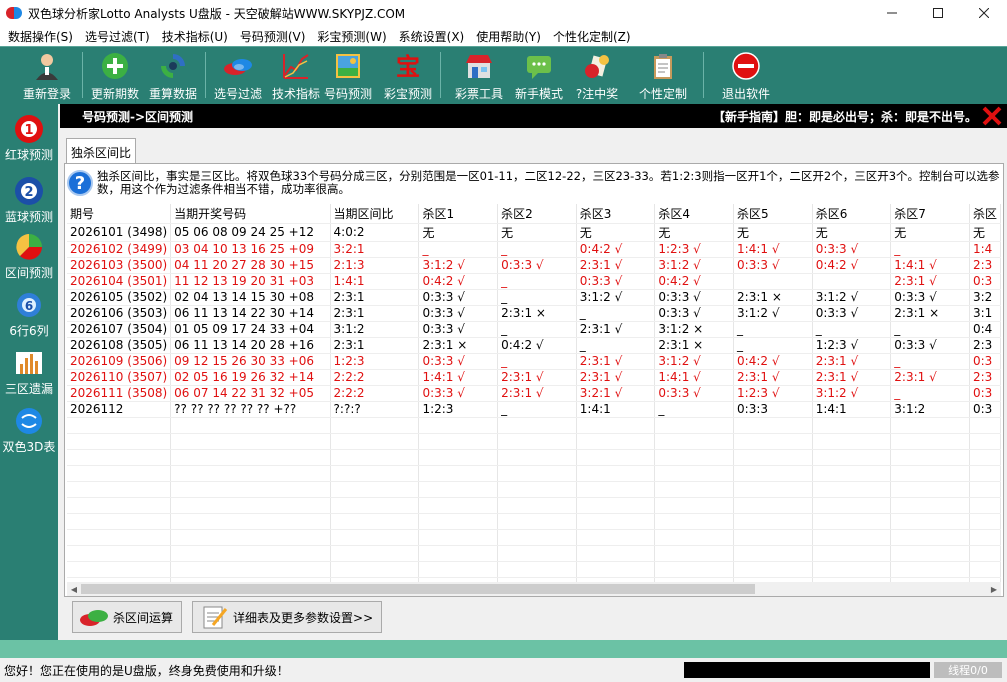 The width and height of the screenshot is (1007, 682). What do you see at coordinates (694, 329) in the screenshot?
I see `table-cell: 3:1:2 ×` at bounding box center [694, 329].